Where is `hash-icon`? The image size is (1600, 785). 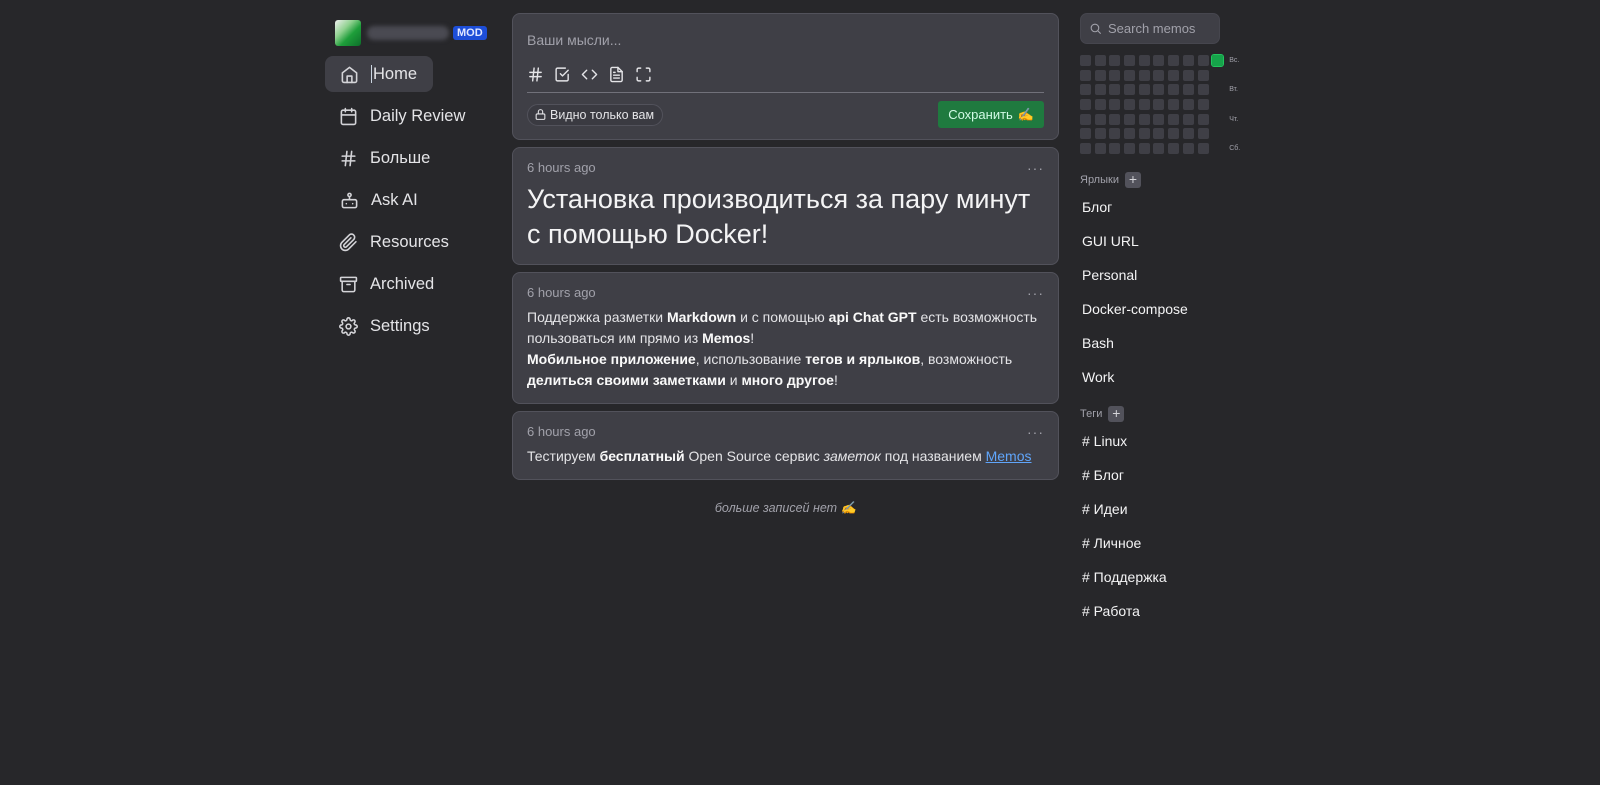
hash-icon is located at coordinates (535, 74).